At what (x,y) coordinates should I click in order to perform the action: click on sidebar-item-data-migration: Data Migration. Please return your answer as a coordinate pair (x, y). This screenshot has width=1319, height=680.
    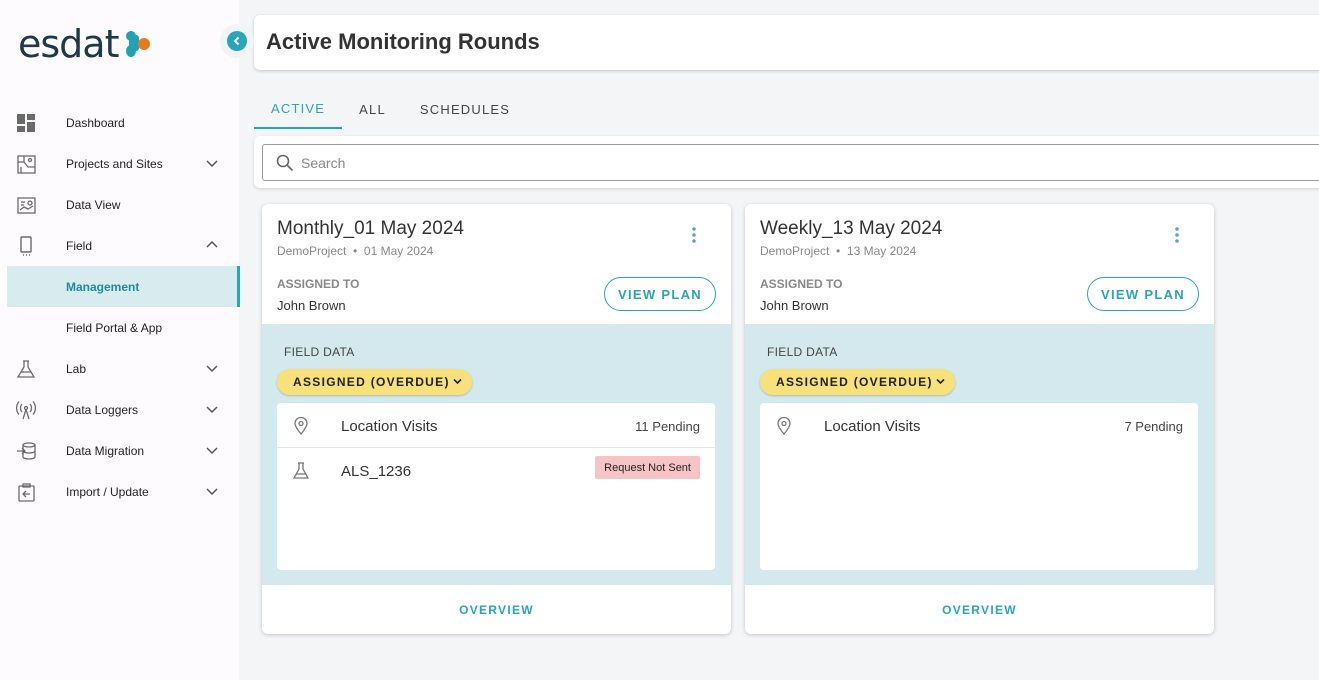
    Looking at the image, I should click on (119, 450).